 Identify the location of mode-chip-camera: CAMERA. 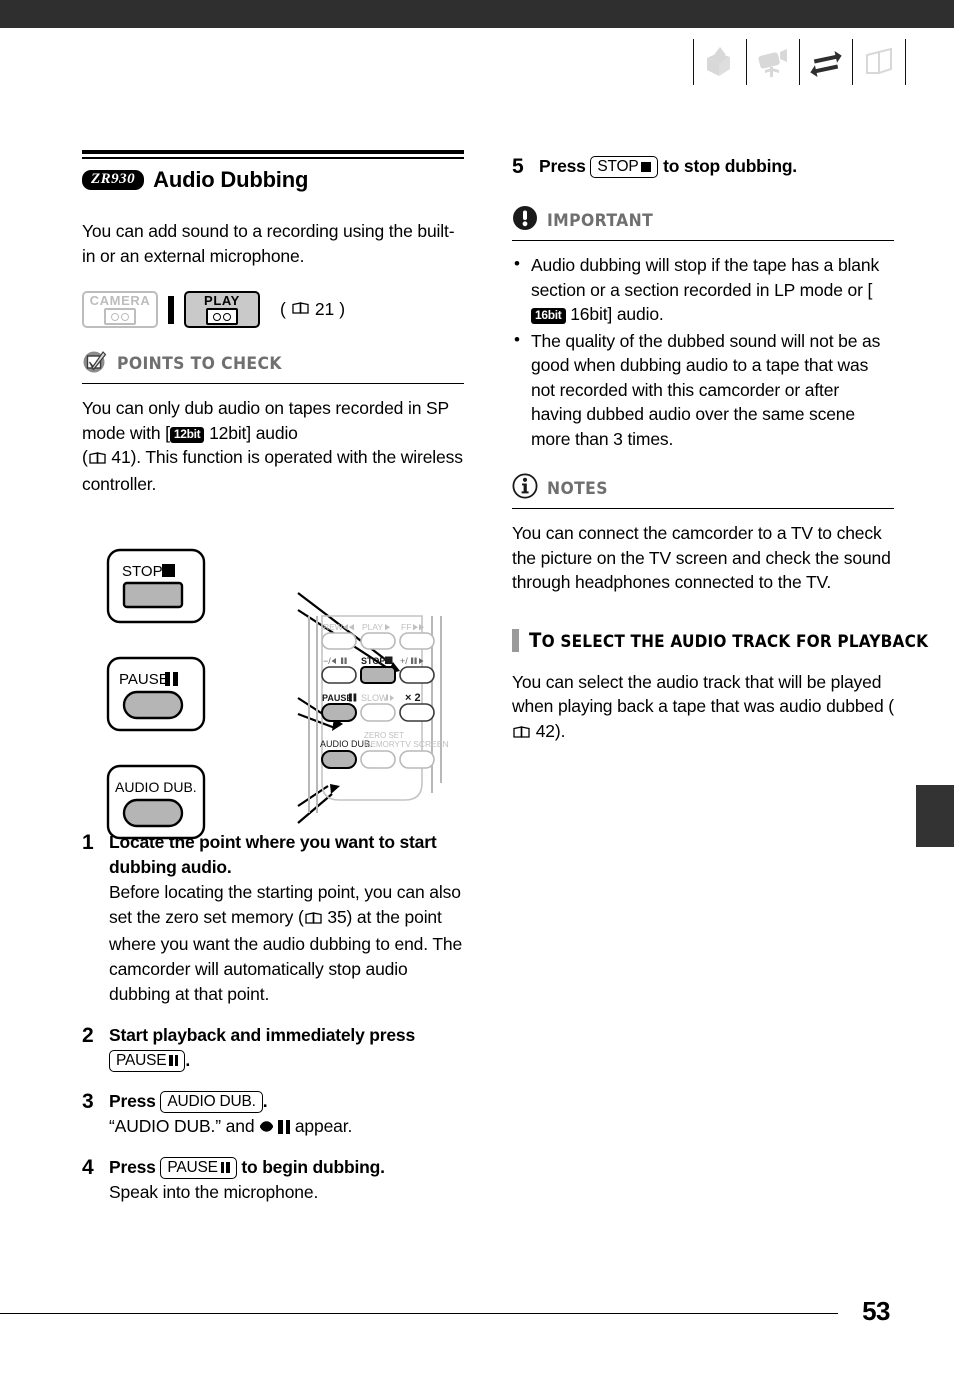
(120, 309).